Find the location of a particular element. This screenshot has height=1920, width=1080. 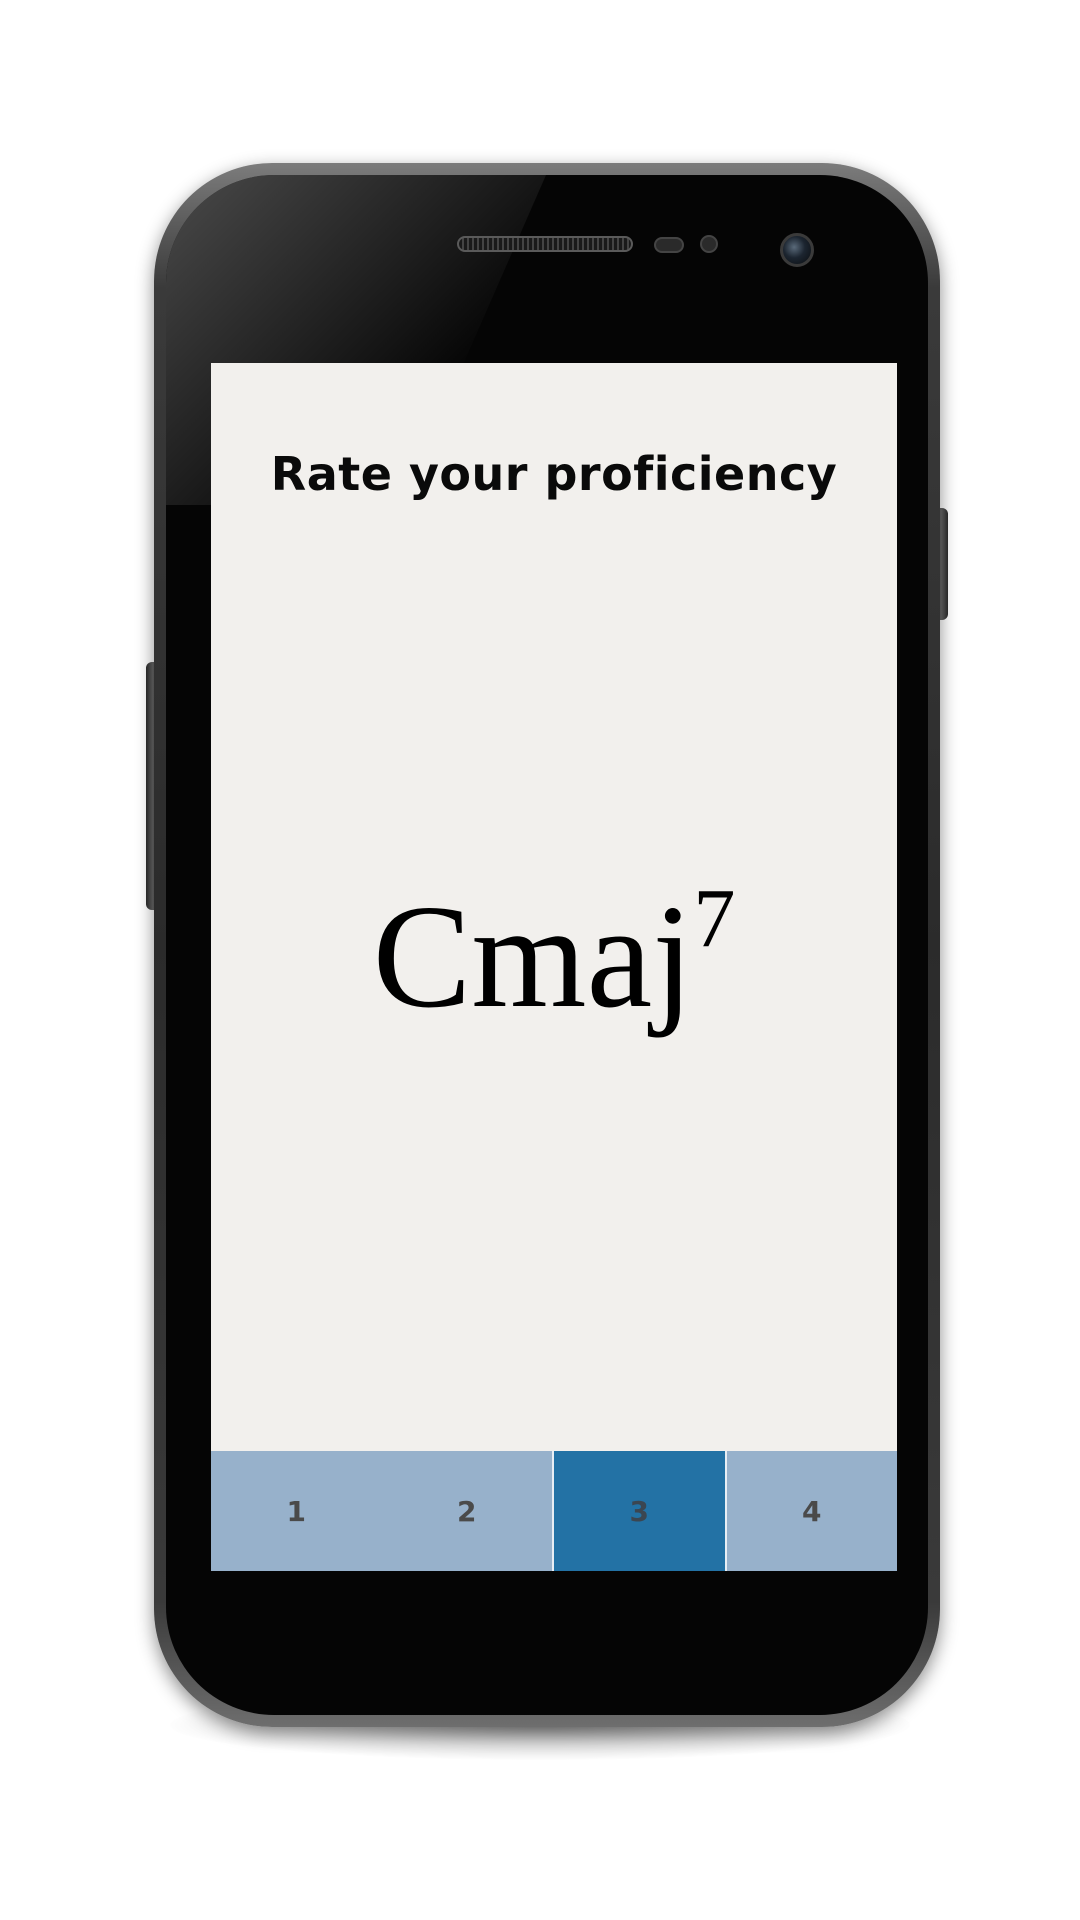

front-camera-icon is located at coordinates (797, 250).